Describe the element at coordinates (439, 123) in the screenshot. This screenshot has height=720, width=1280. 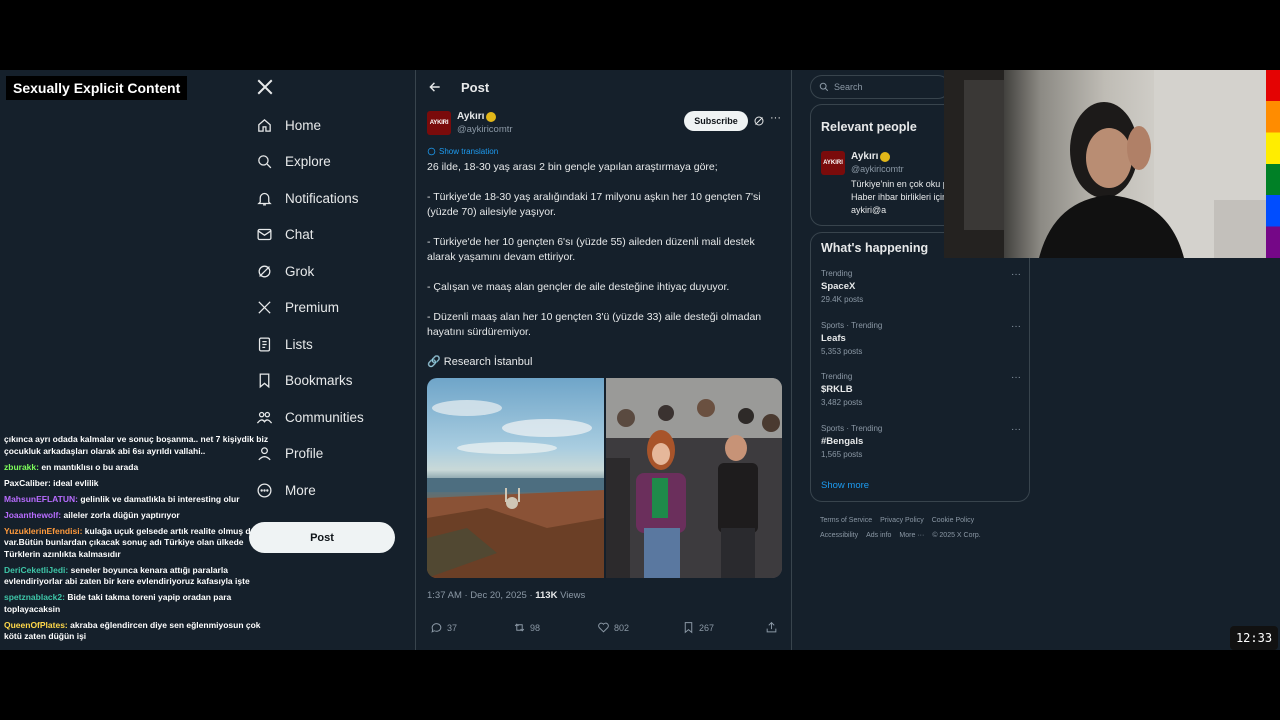
I see `author-avatar: AYKIRI` at that location.